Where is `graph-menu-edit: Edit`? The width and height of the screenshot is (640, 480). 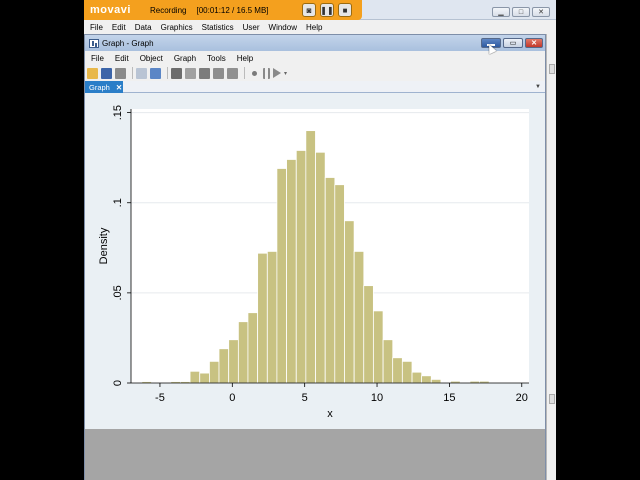
graph-menu-edit: Edit is located at coordinates (122, 58).